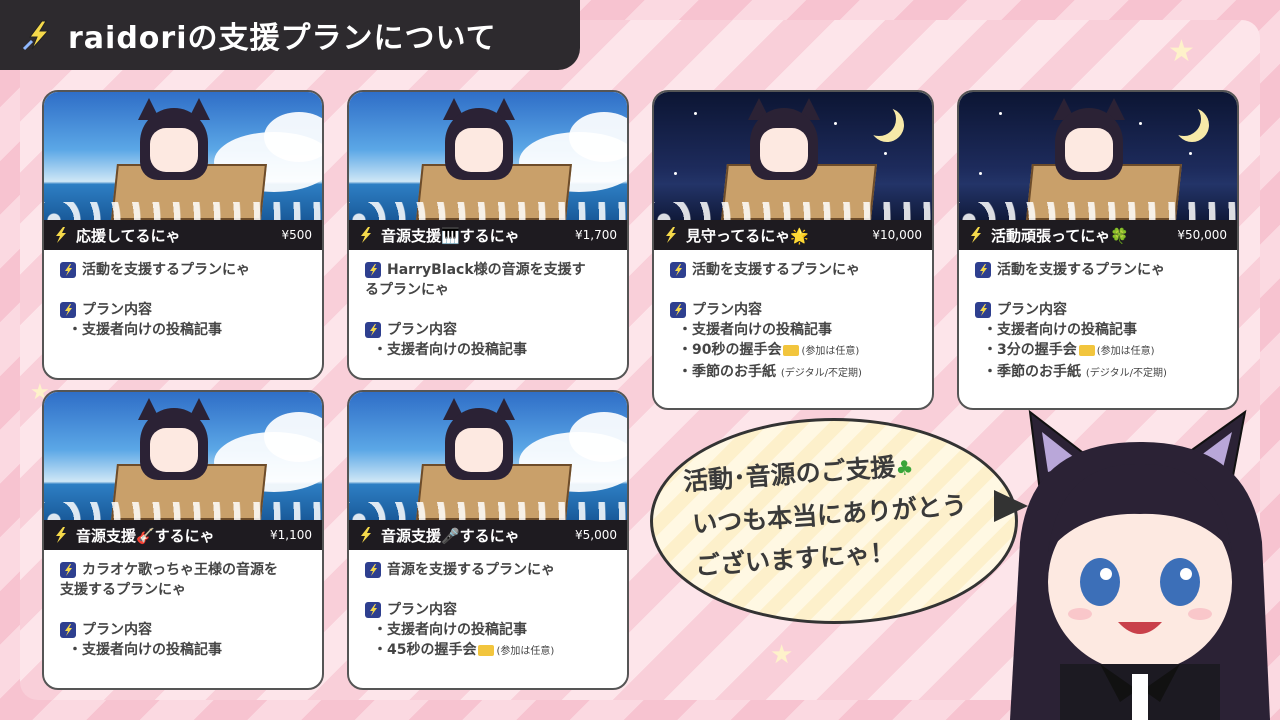 The image size is (1280, 720). I want to click on plan-title-bar: 見守ってるにゃ🌟 ¥10,000, so click(793, 235).